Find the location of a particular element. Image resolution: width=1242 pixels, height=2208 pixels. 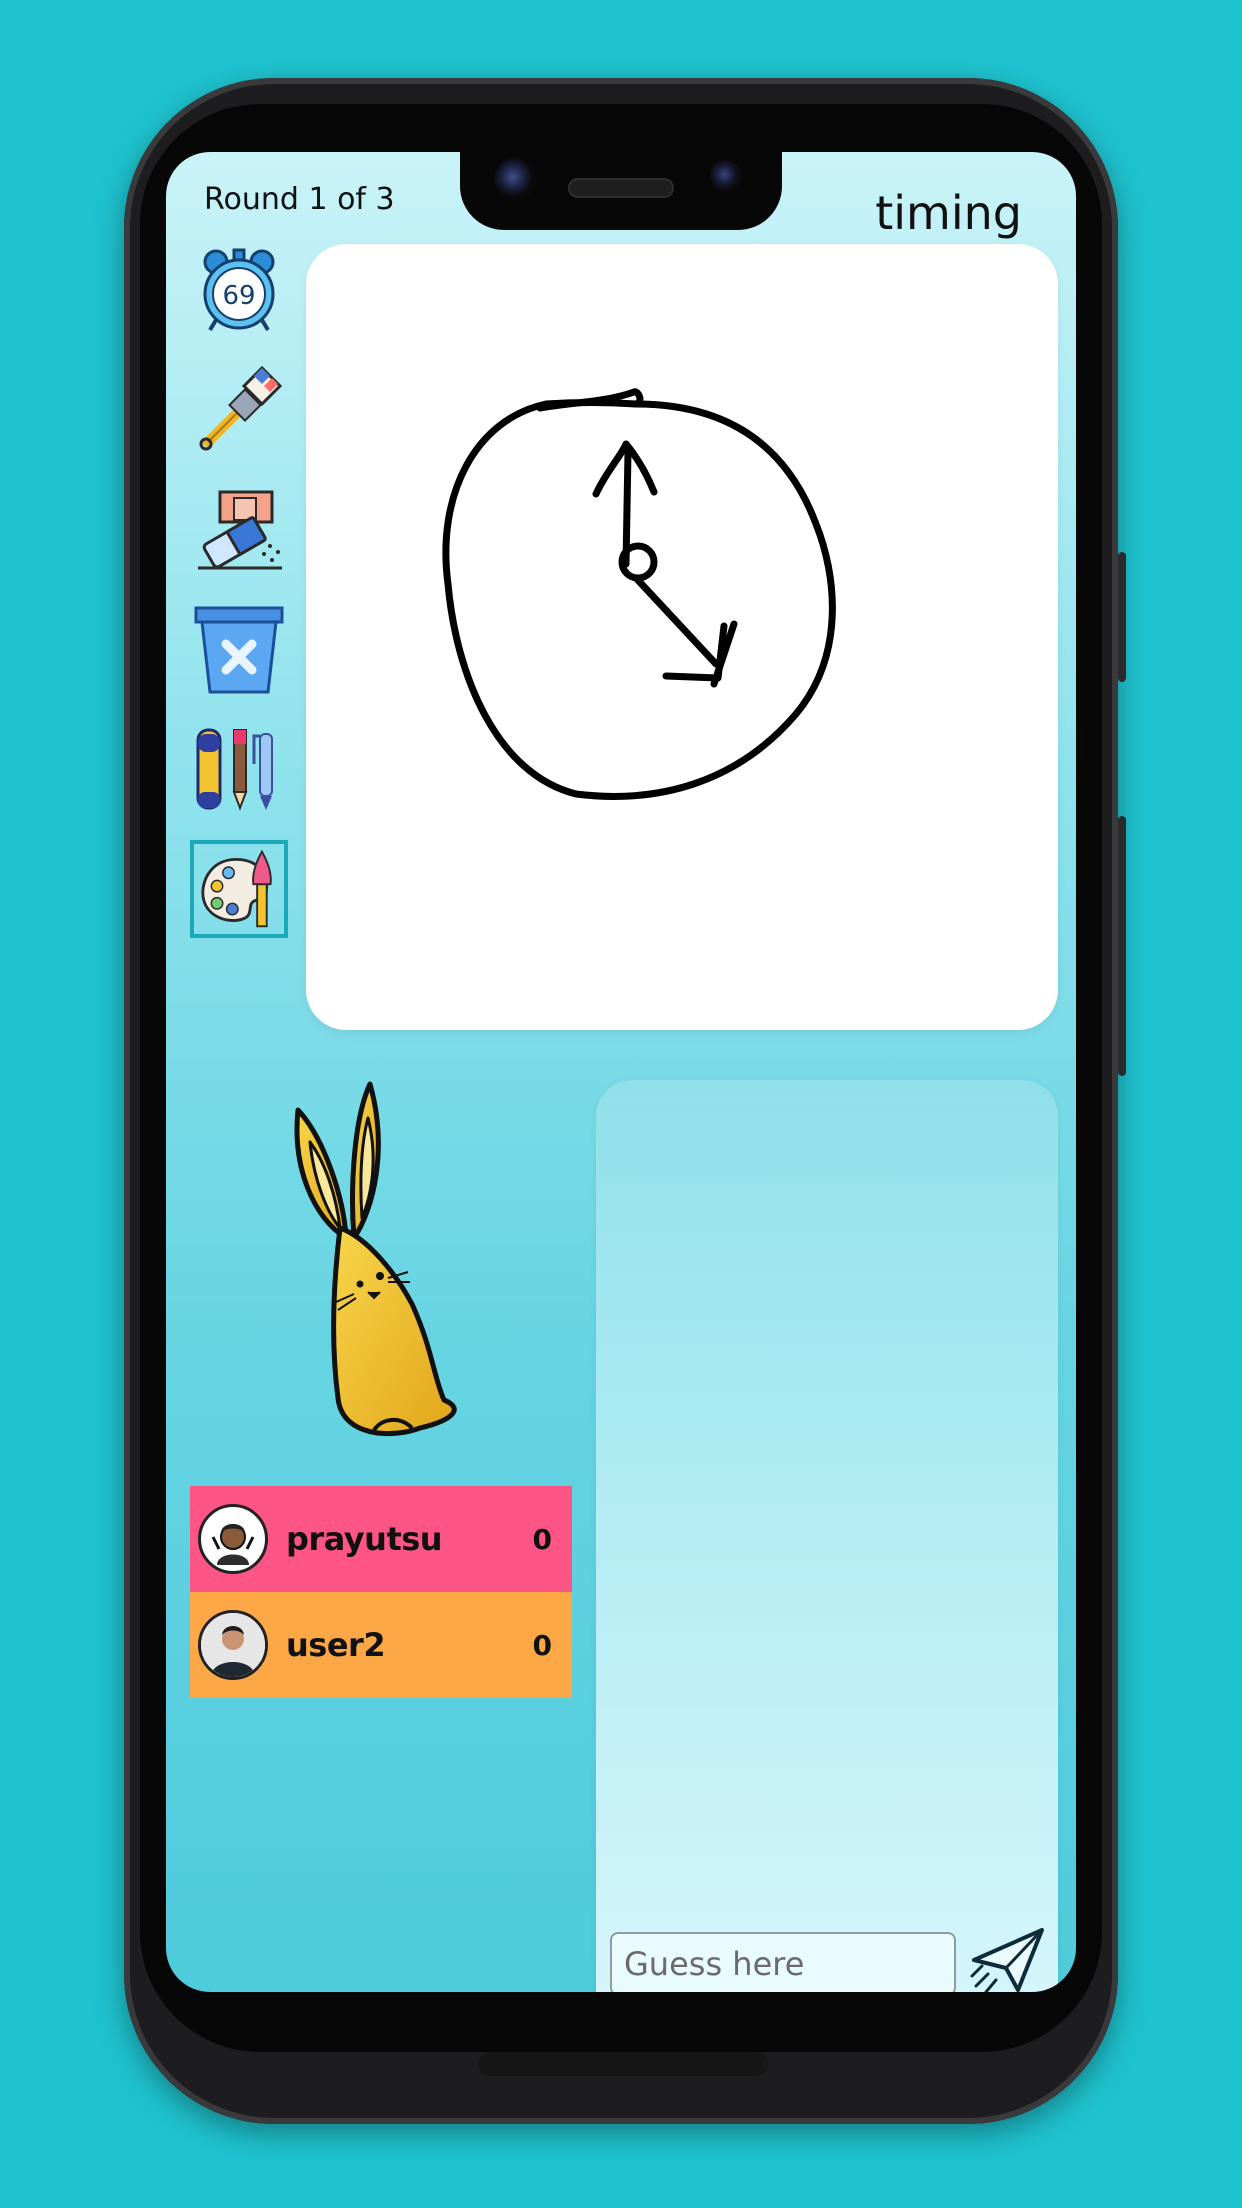

palette-icon is located at coordinates (236, 888).